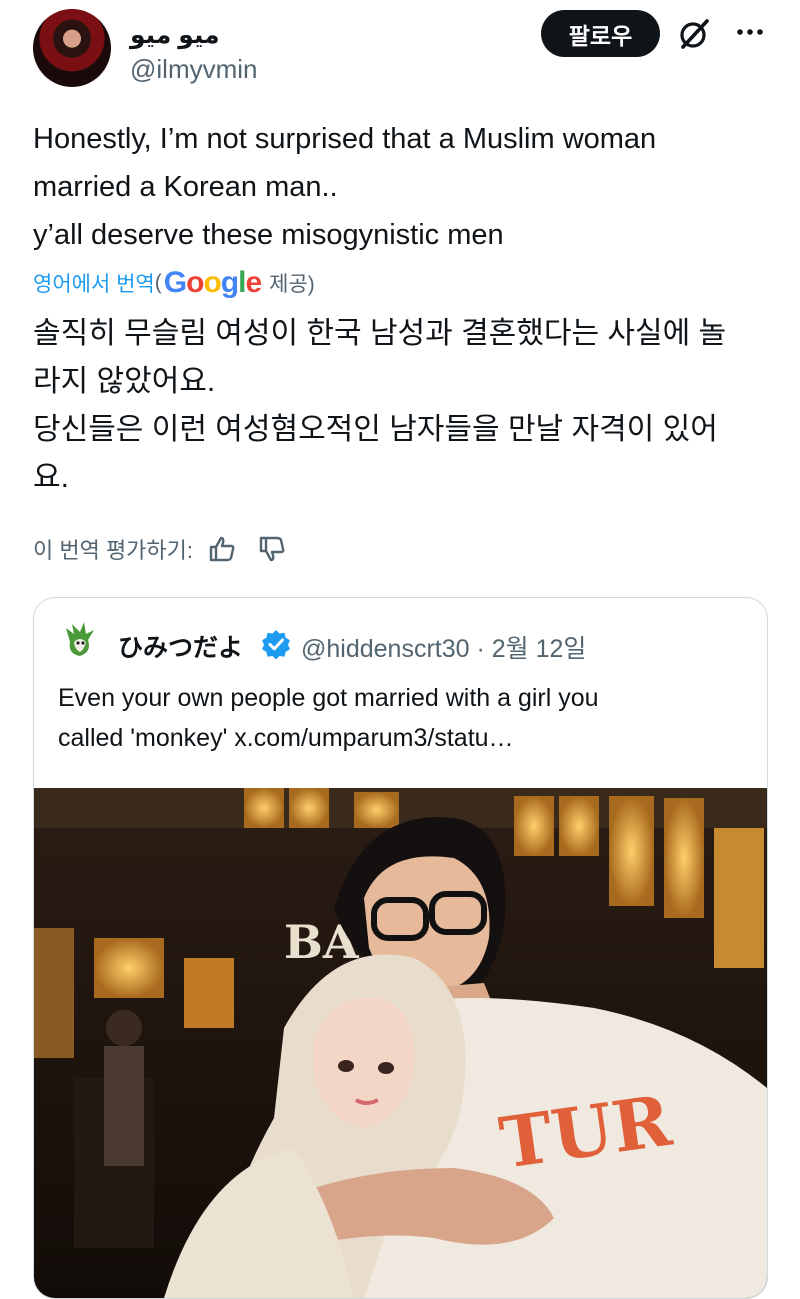 Image resolution: width=800 pixels, height=1299 pixels. Describe the element at coordinates (276, 644) in the screenshot. I see `verified-badge-icon` at that location.